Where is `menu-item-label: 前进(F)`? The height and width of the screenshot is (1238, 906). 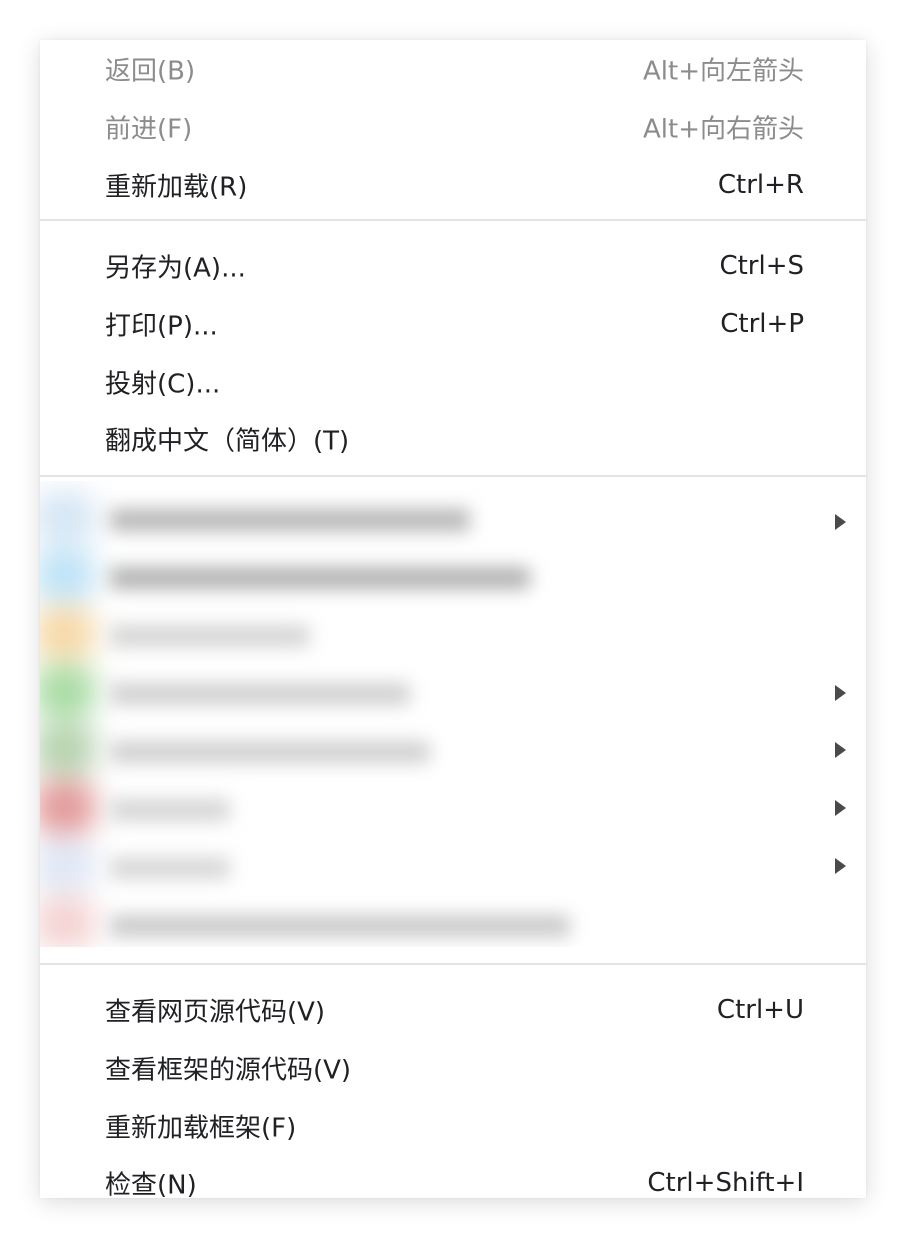
menu-item-label: 前进(F) is located at coordinates (149, 129).